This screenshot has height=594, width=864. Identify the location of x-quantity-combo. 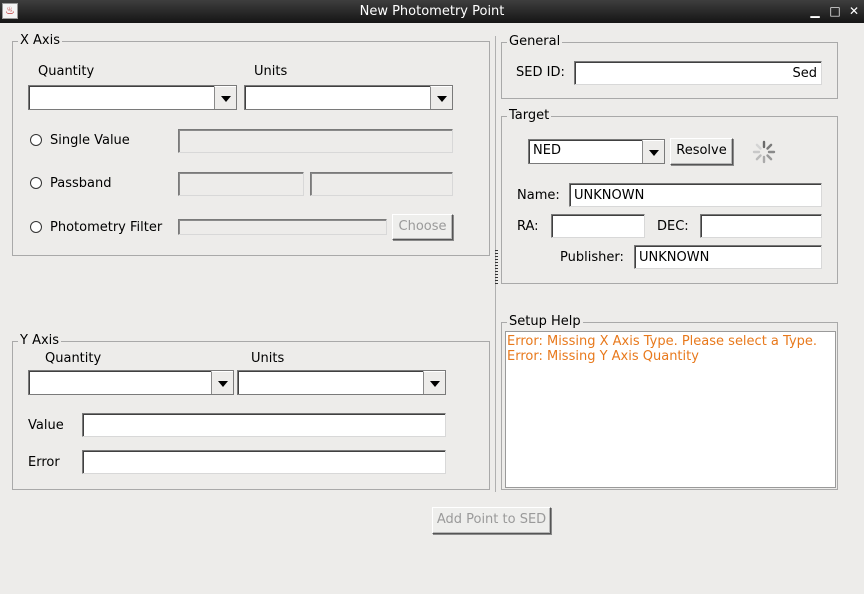
(132, 97).